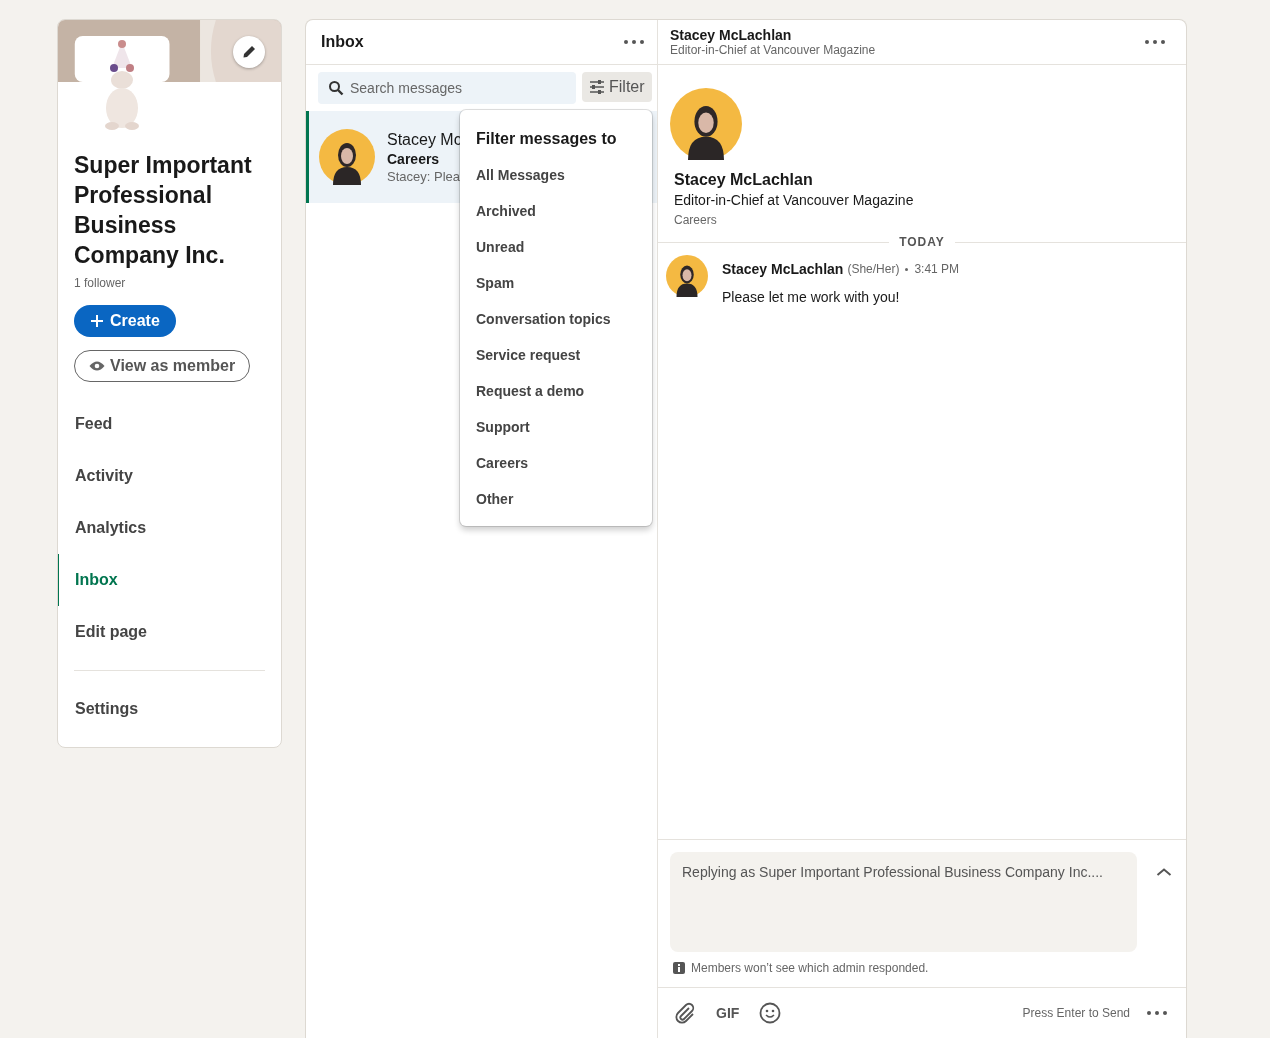 The width and height of the screenshot is (1270, 1038). What do you see at coordinates (811, 297) in the screenshot?
I see `message-text: Please let me work with you!` at bounding box center [811, 297].